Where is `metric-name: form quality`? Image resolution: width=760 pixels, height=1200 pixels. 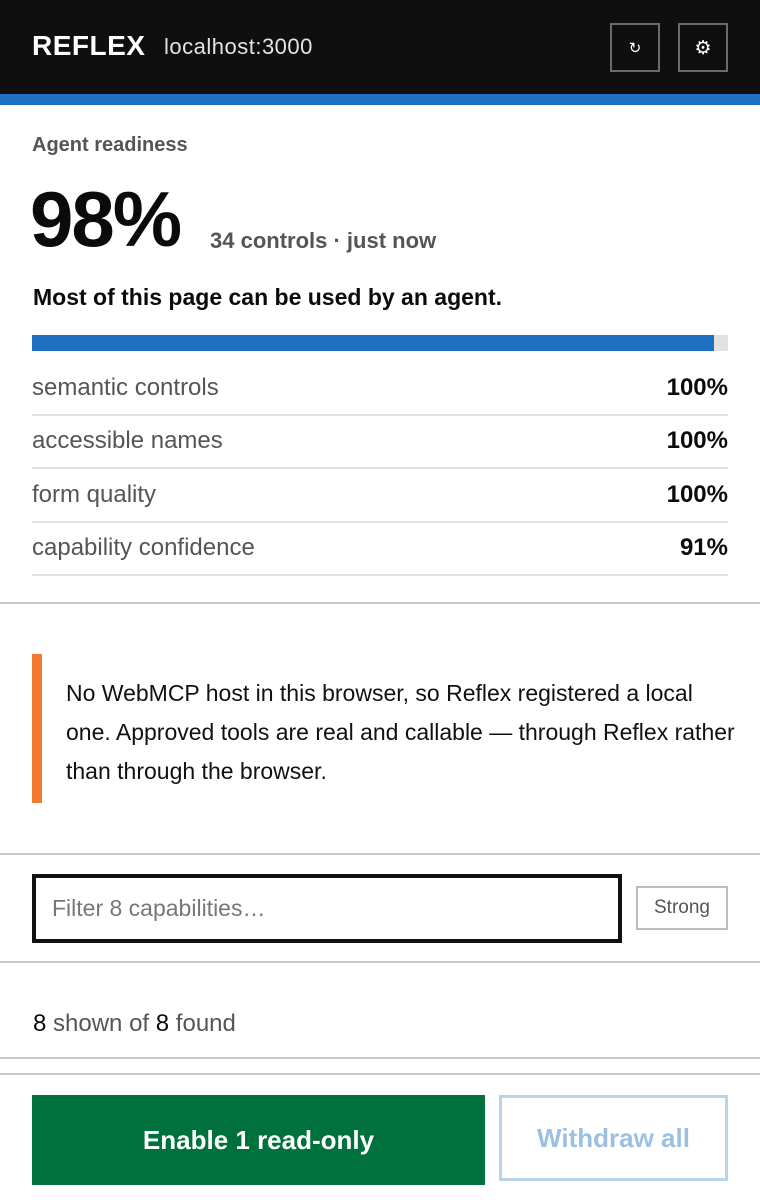
metric-name: form quality is located at coordinates (94, 494).